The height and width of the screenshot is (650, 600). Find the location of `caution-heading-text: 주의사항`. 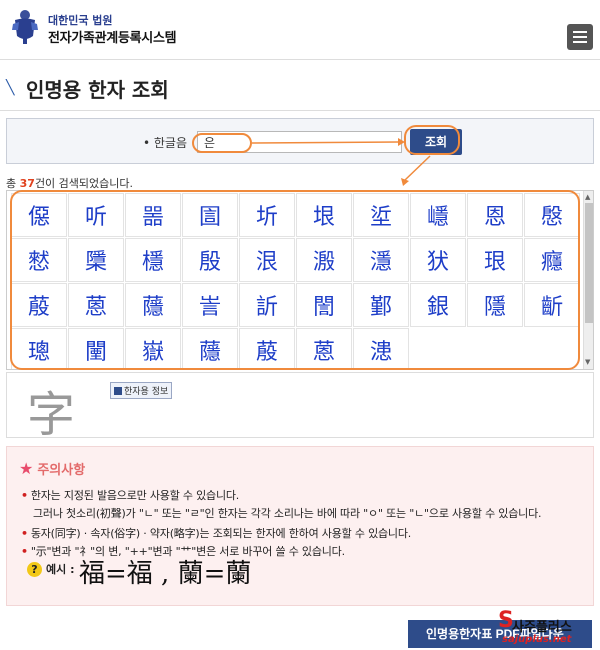

caution-heading-text: 주의사항 is located at coordinates (61, 470).